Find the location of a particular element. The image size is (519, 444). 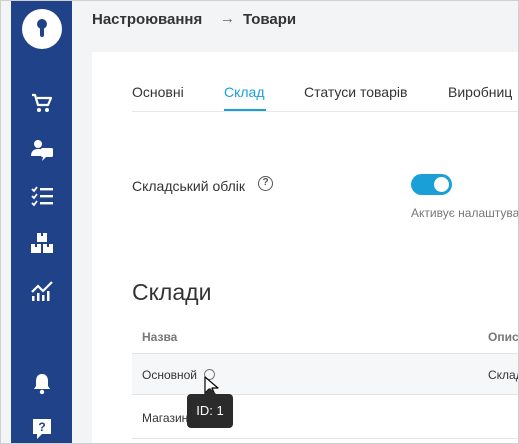

column-header-description: Опис is located at coordinates (503, 337).